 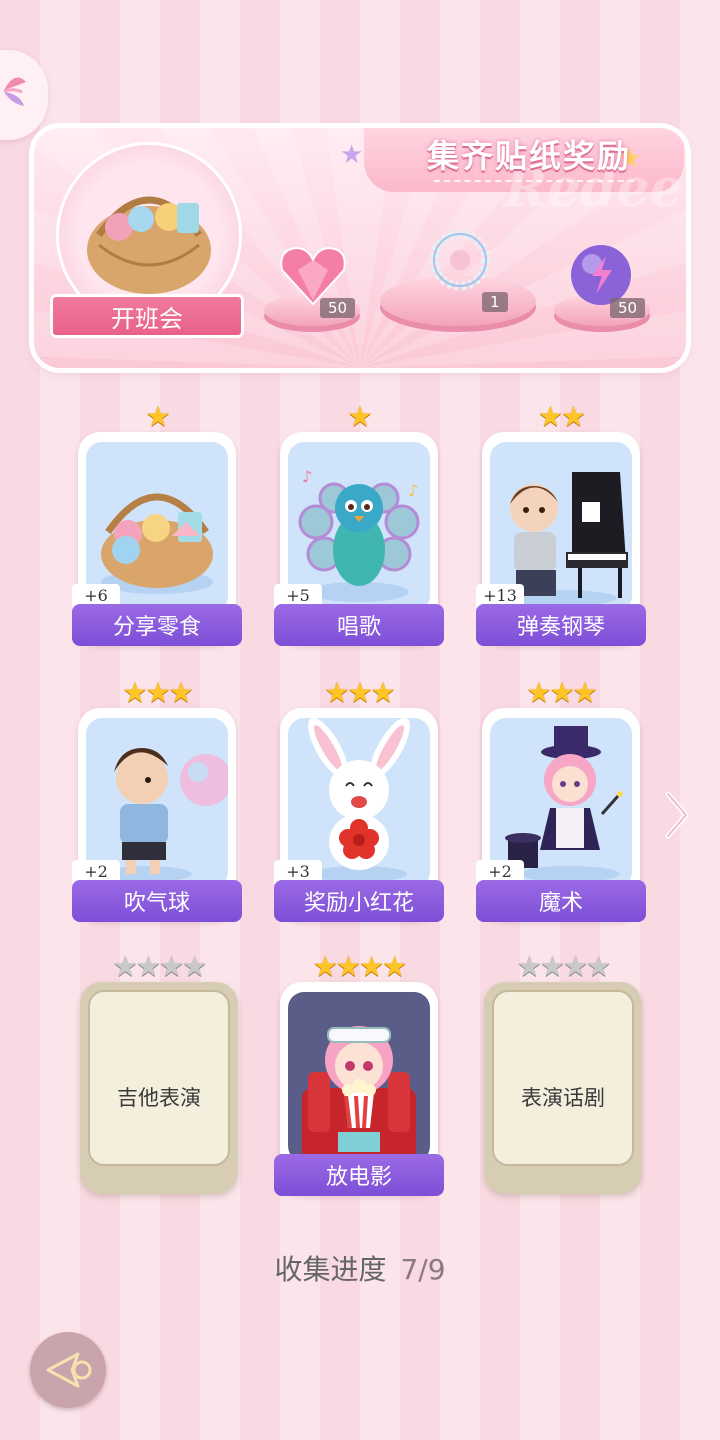 I want to click on card-label: 吹气球, so click(x=157, y=901).